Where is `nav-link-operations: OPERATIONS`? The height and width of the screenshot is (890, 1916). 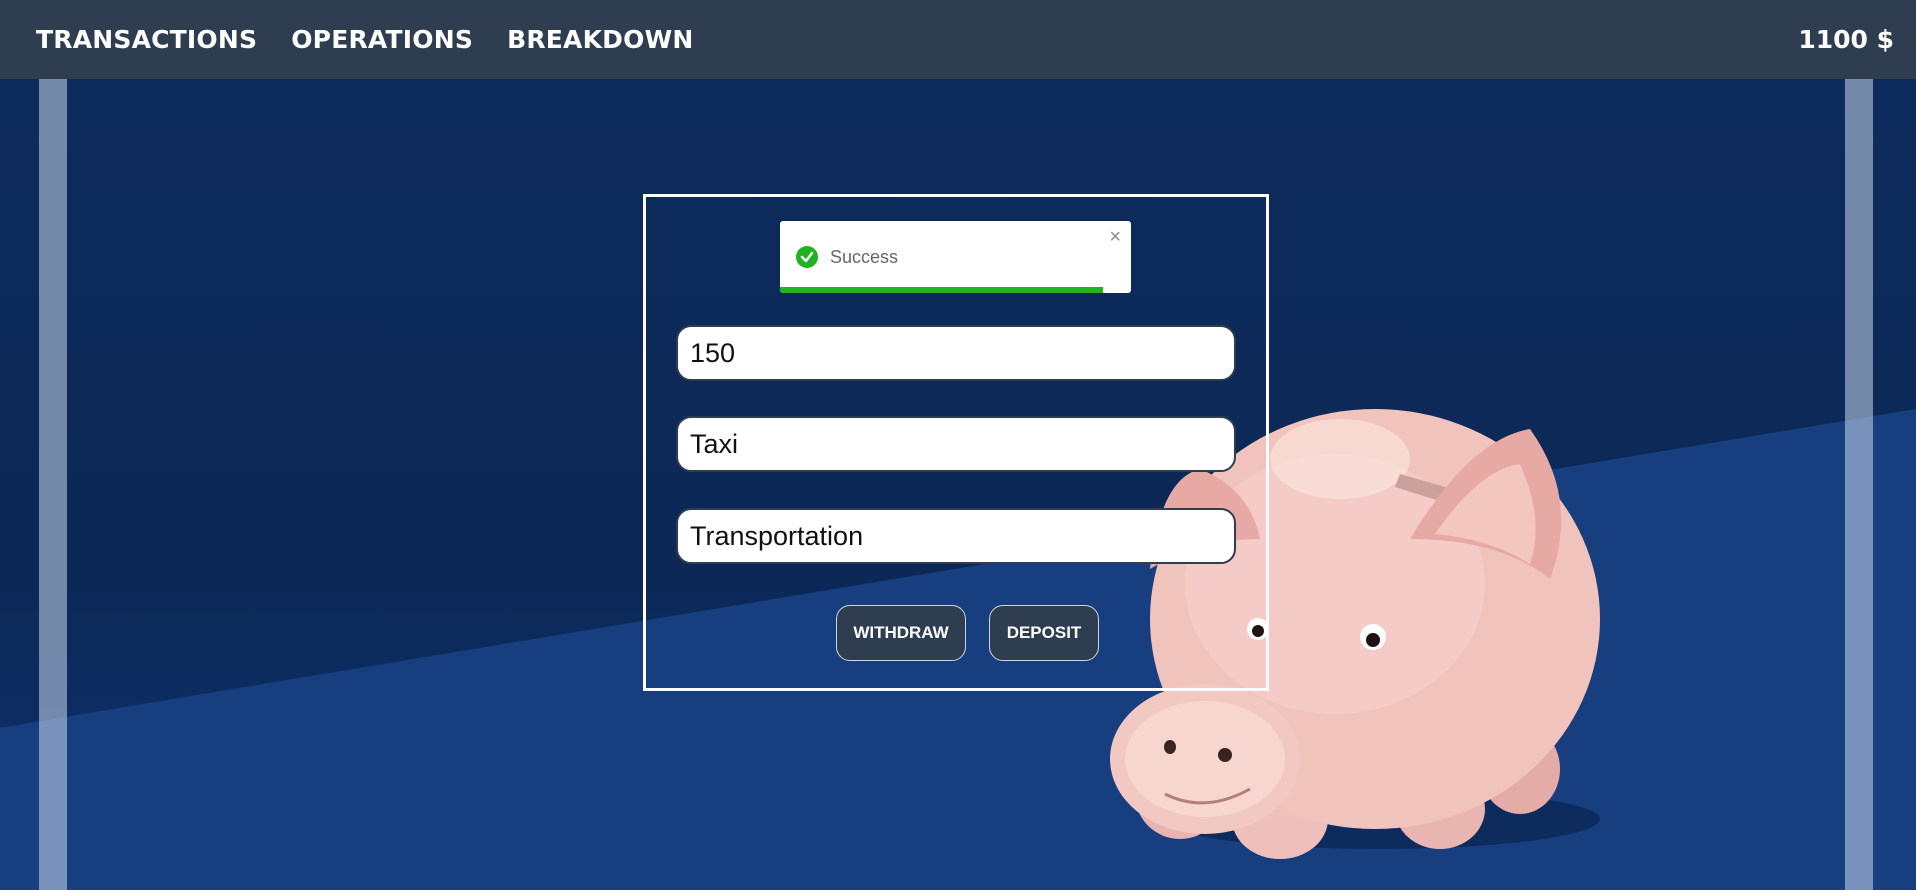
nav-link-operations: OPERATIONS is located at coordinates (382, 39).